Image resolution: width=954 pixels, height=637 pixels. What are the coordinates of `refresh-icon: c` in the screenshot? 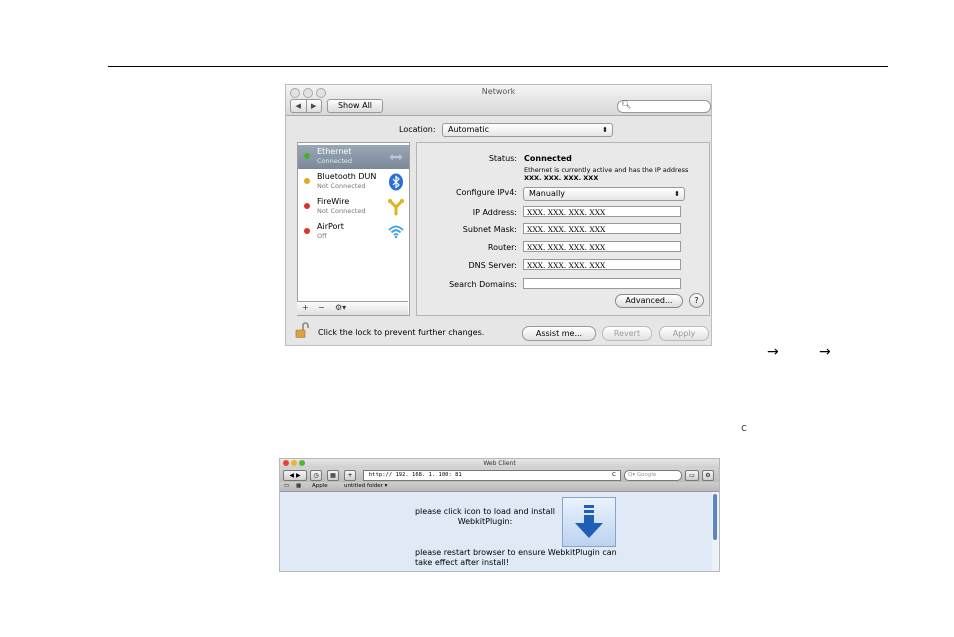 It's located at (744, 427).